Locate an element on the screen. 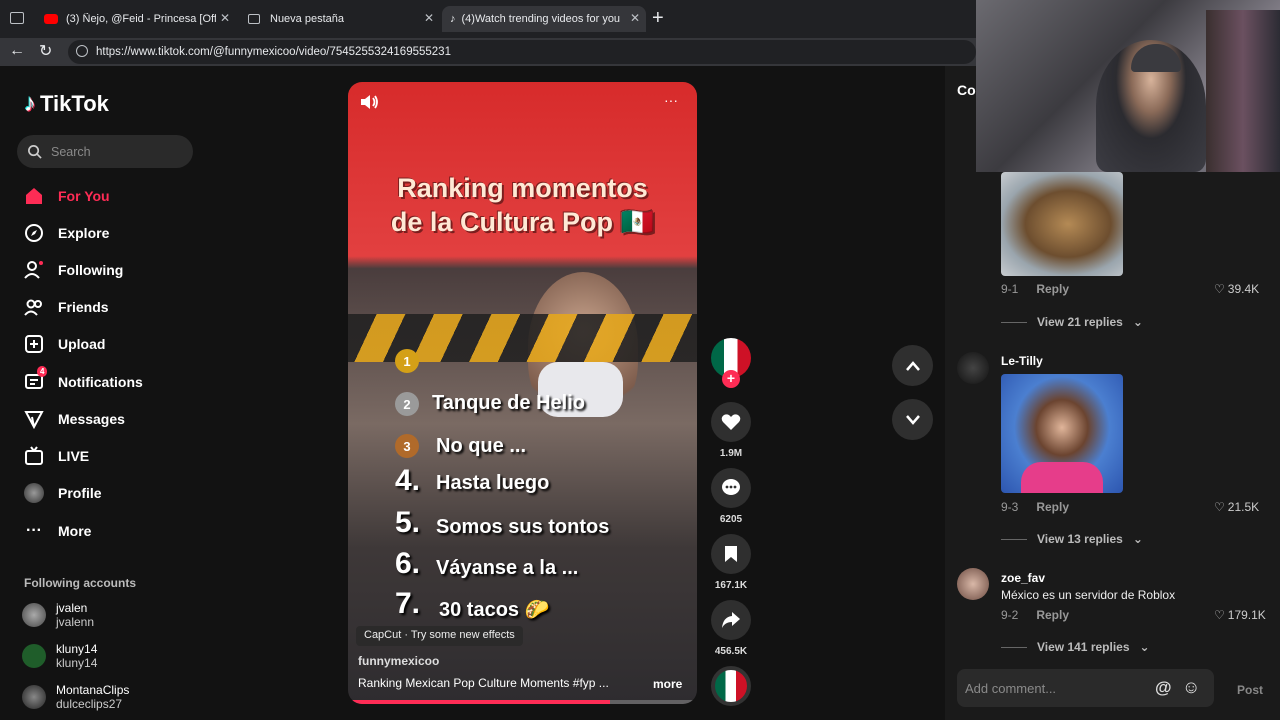 Image resolution: width=1280 pixels, height=720 pixels. like-button: 1.9M is located at coordinates (731, 430).